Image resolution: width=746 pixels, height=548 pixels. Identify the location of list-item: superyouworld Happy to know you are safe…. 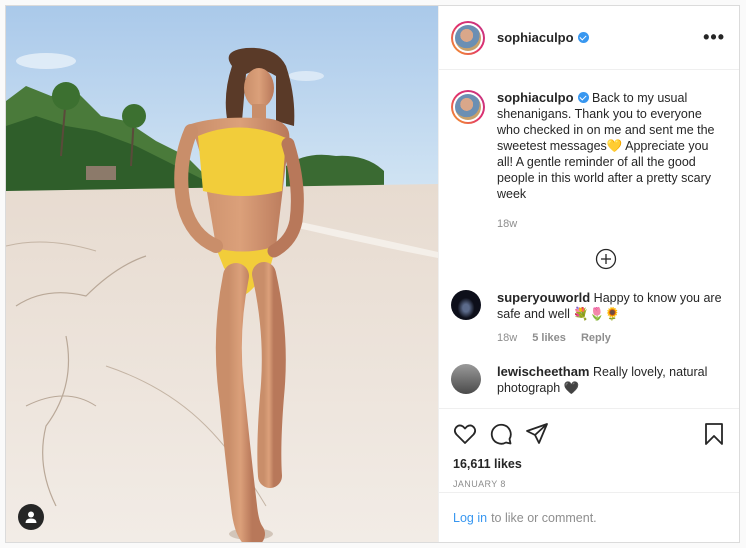
(588, 317).